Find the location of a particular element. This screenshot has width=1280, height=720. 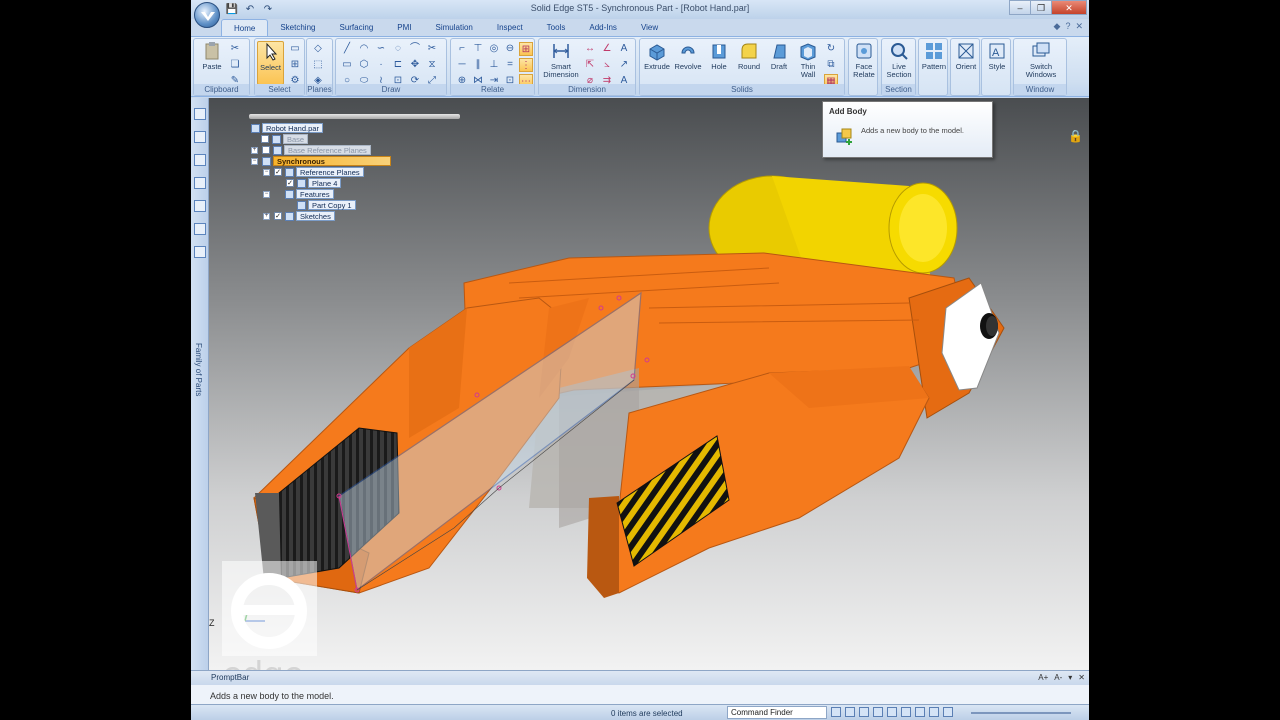

thin-wall-button: Thin Wall is located at coordinates (808, 60).